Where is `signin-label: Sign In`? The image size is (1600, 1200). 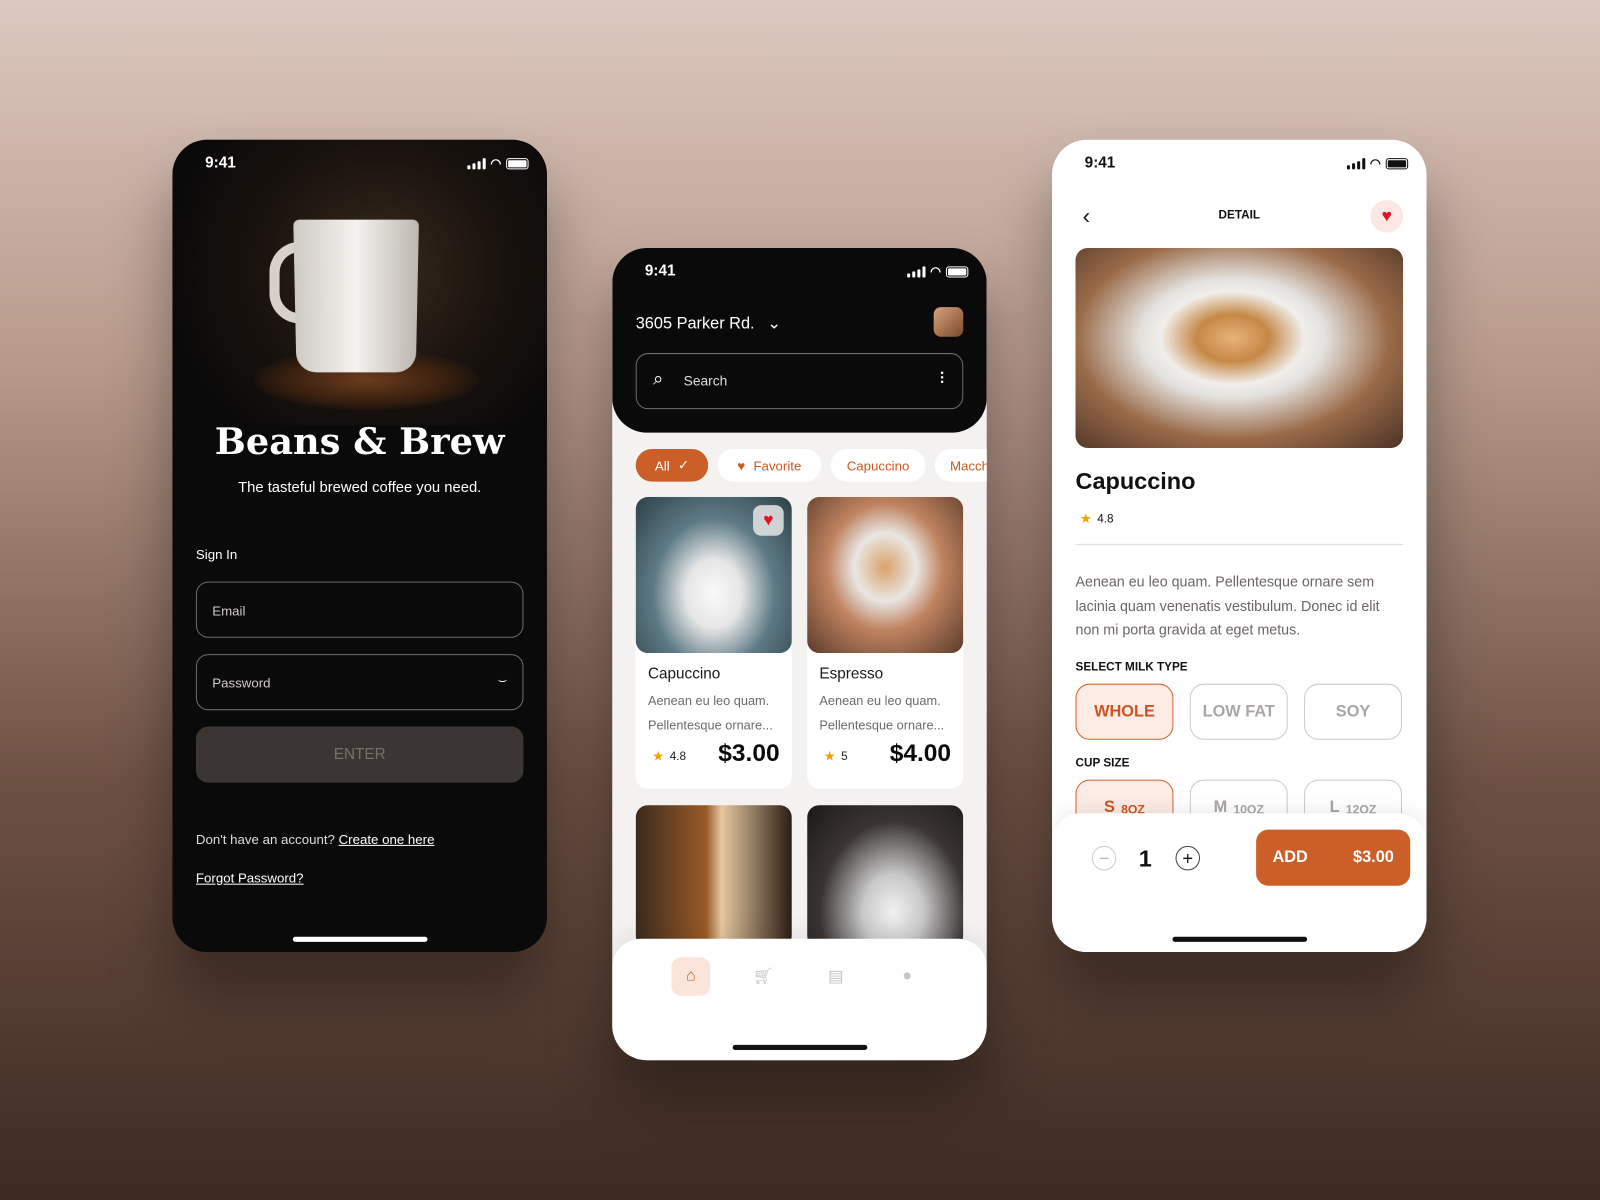 signin-label: Sign In is located at coordinates (216, 554).